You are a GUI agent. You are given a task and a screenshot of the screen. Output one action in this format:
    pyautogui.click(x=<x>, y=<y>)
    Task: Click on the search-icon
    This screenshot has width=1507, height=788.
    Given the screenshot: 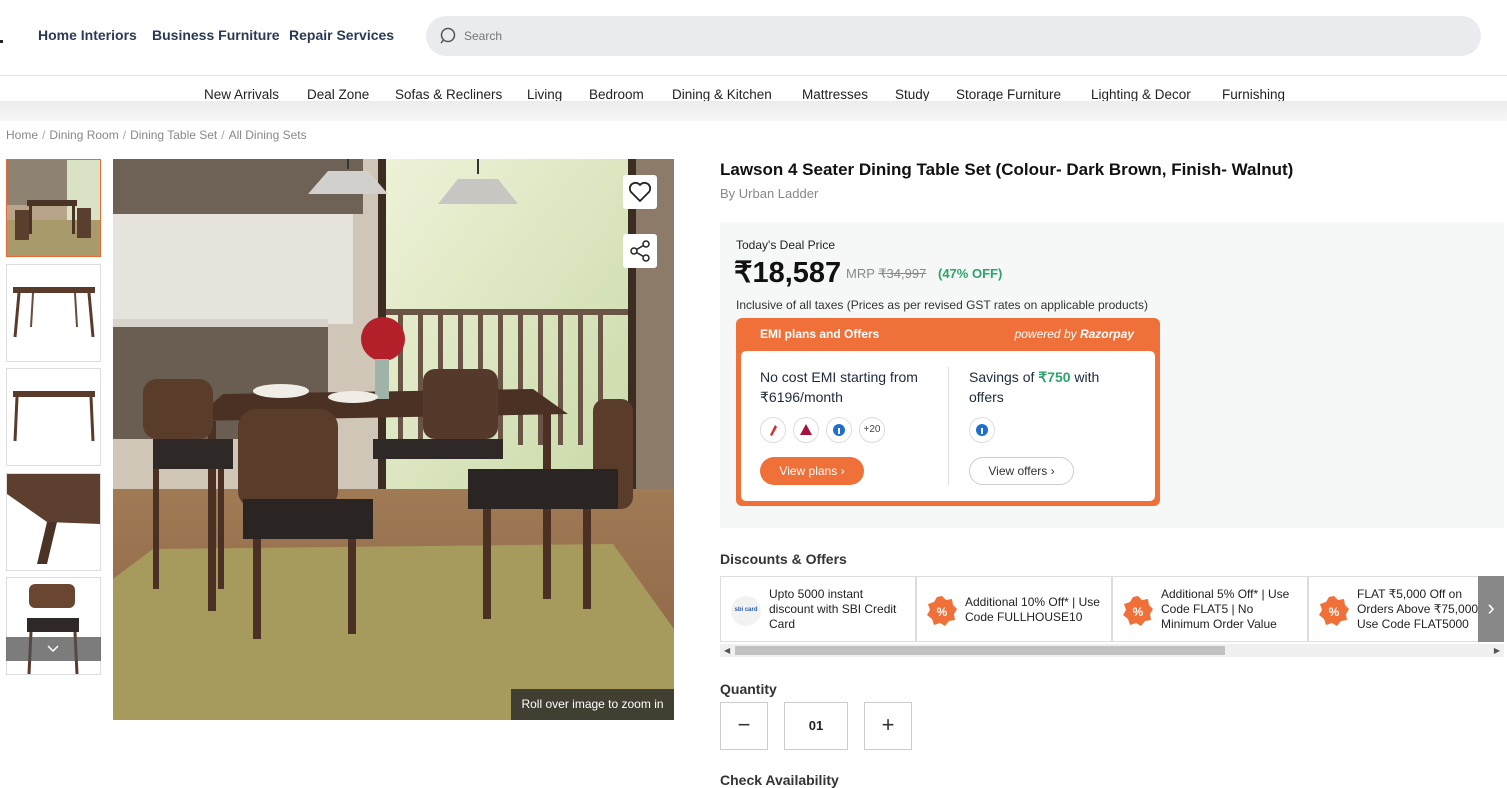 What is the action you would take?
    pyautogui.click(x=448, y=35)
    